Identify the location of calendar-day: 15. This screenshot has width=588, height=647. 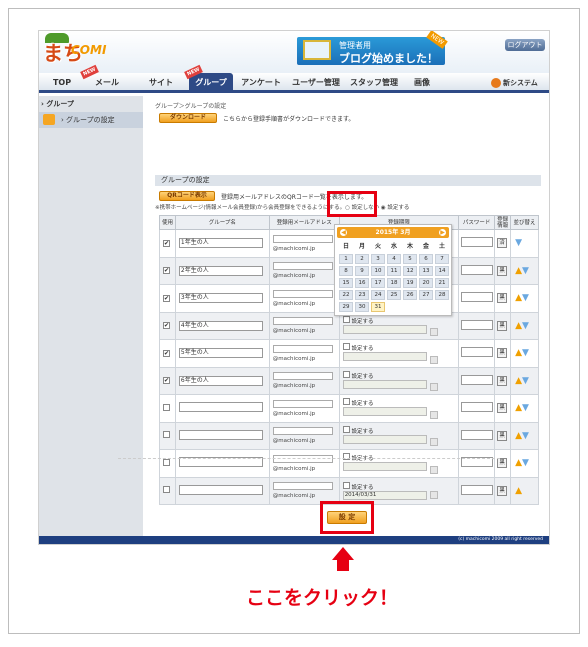
(346, 283).